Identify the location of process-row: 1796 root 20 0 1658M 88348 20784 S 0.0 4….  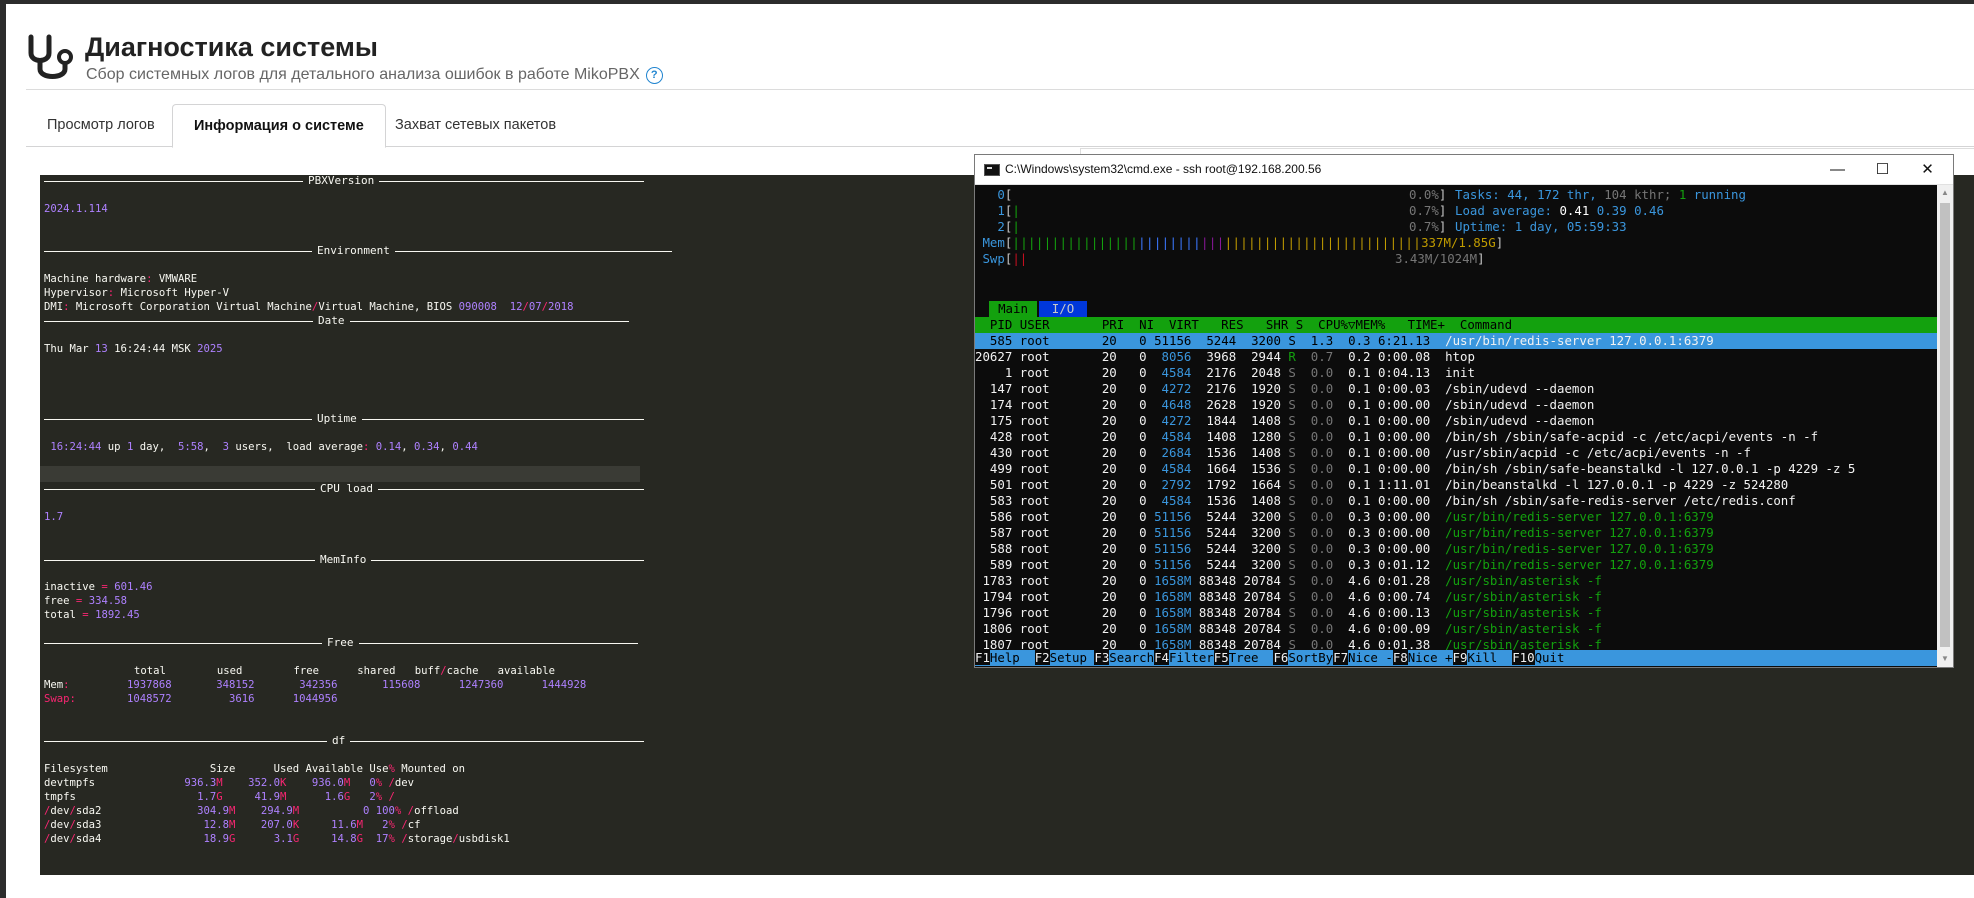
(1288, 613).